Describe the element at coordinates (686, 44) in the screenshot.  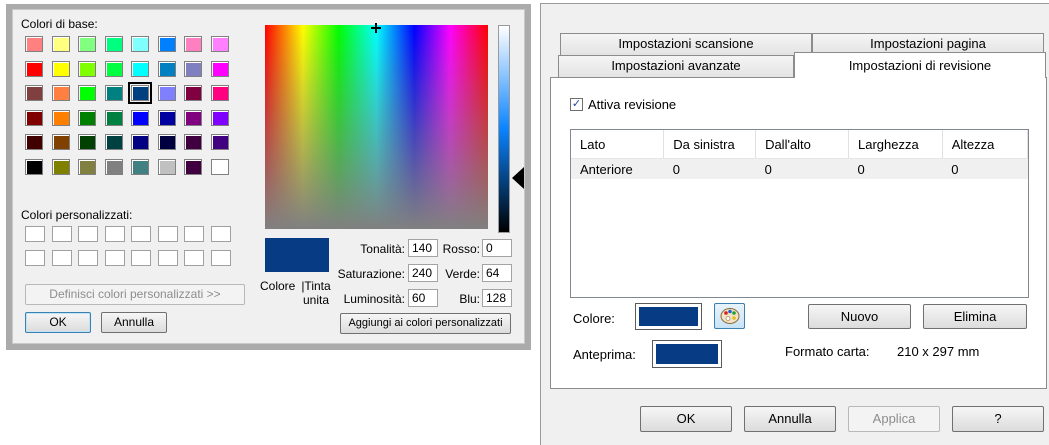
I see `tab-scan-settings: Impostazioni scansione` at that location.